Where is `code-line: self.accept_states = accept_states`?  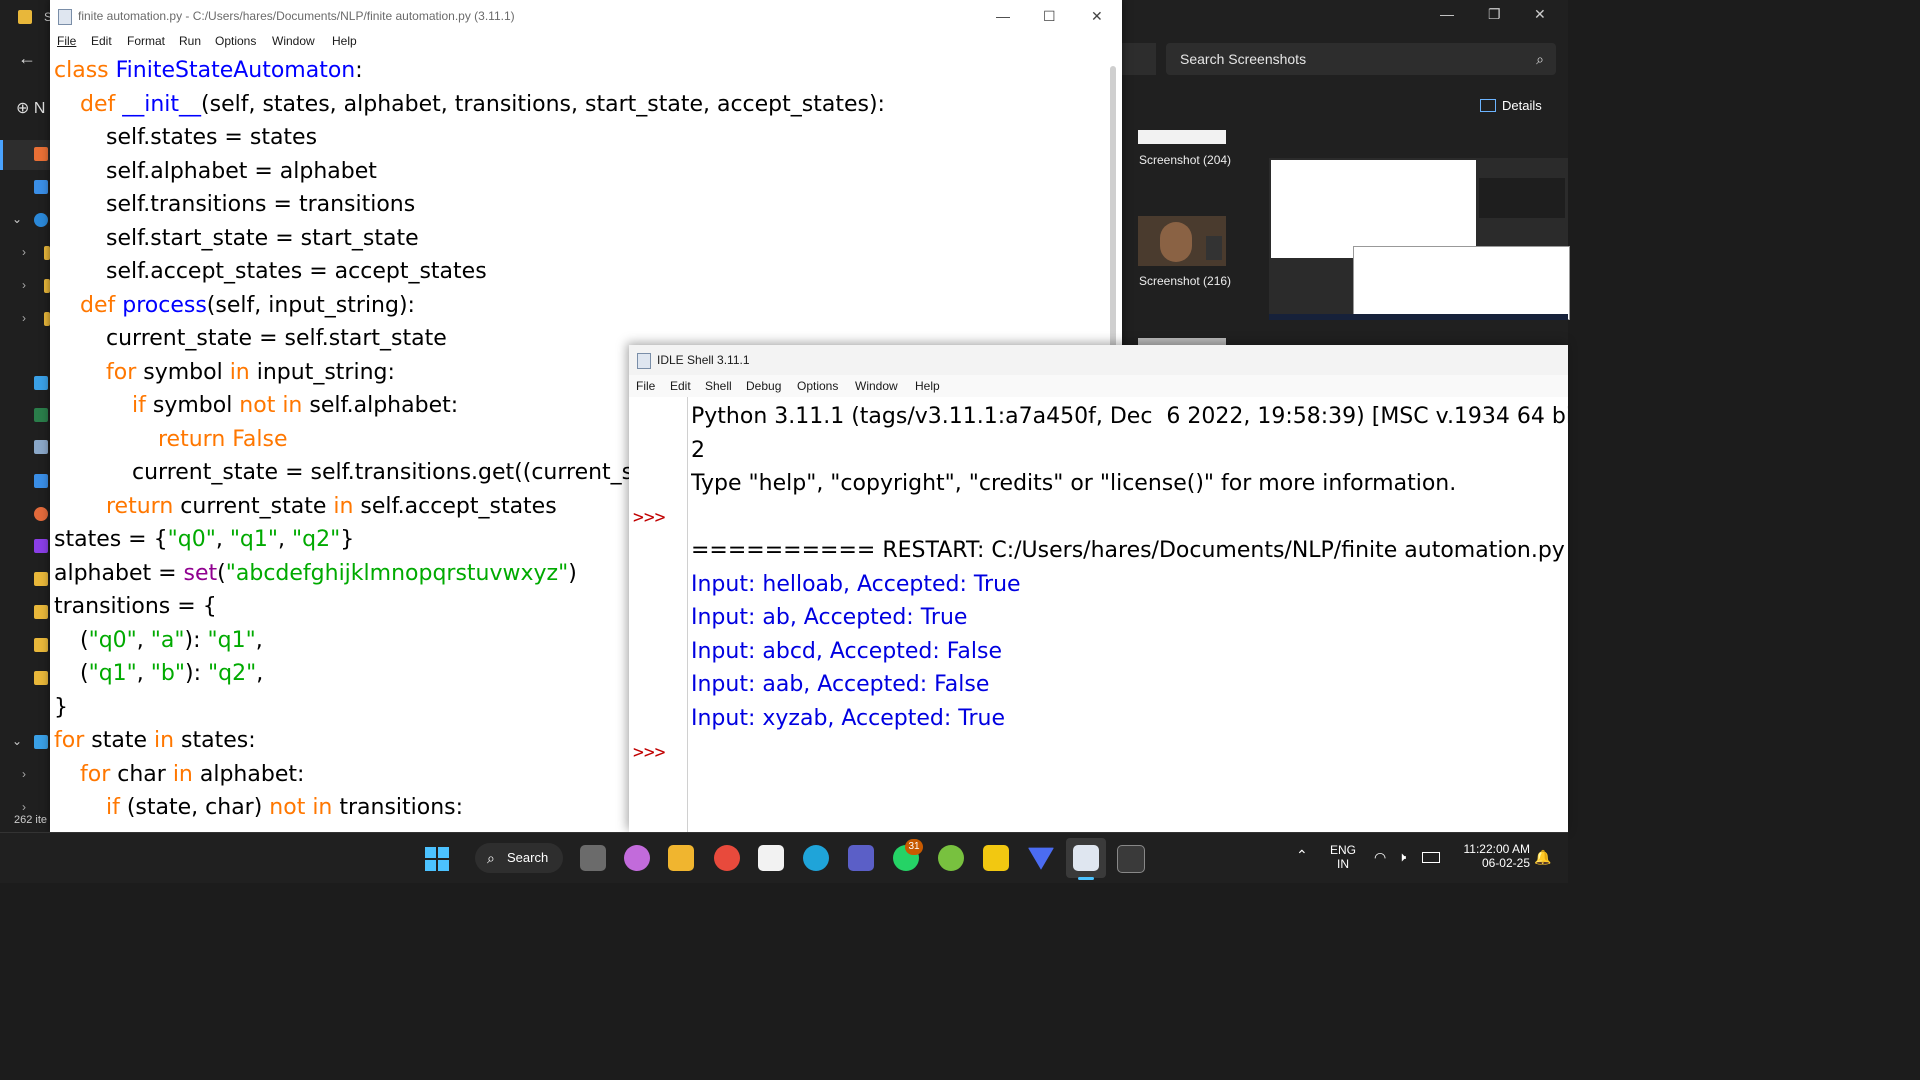 code-line: self.accept_states = accept_states is located at coordinates (296, 272).